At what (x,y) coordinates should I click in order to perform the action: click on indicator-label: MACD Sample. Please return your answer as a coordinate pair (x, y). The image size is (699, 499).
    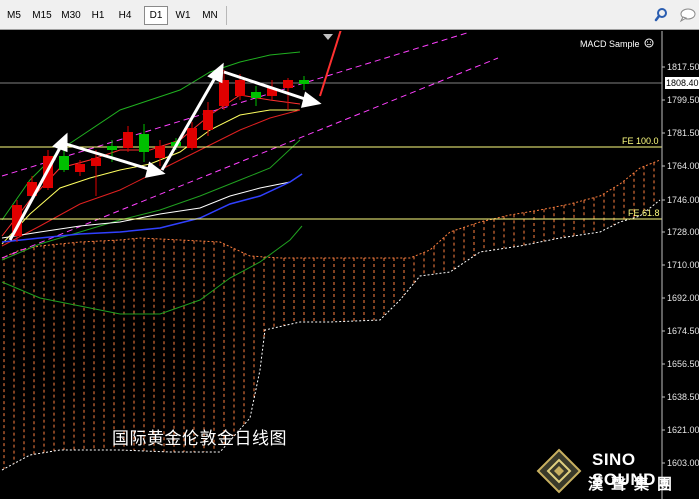
    Looking at the image, I should click on (617, 43).